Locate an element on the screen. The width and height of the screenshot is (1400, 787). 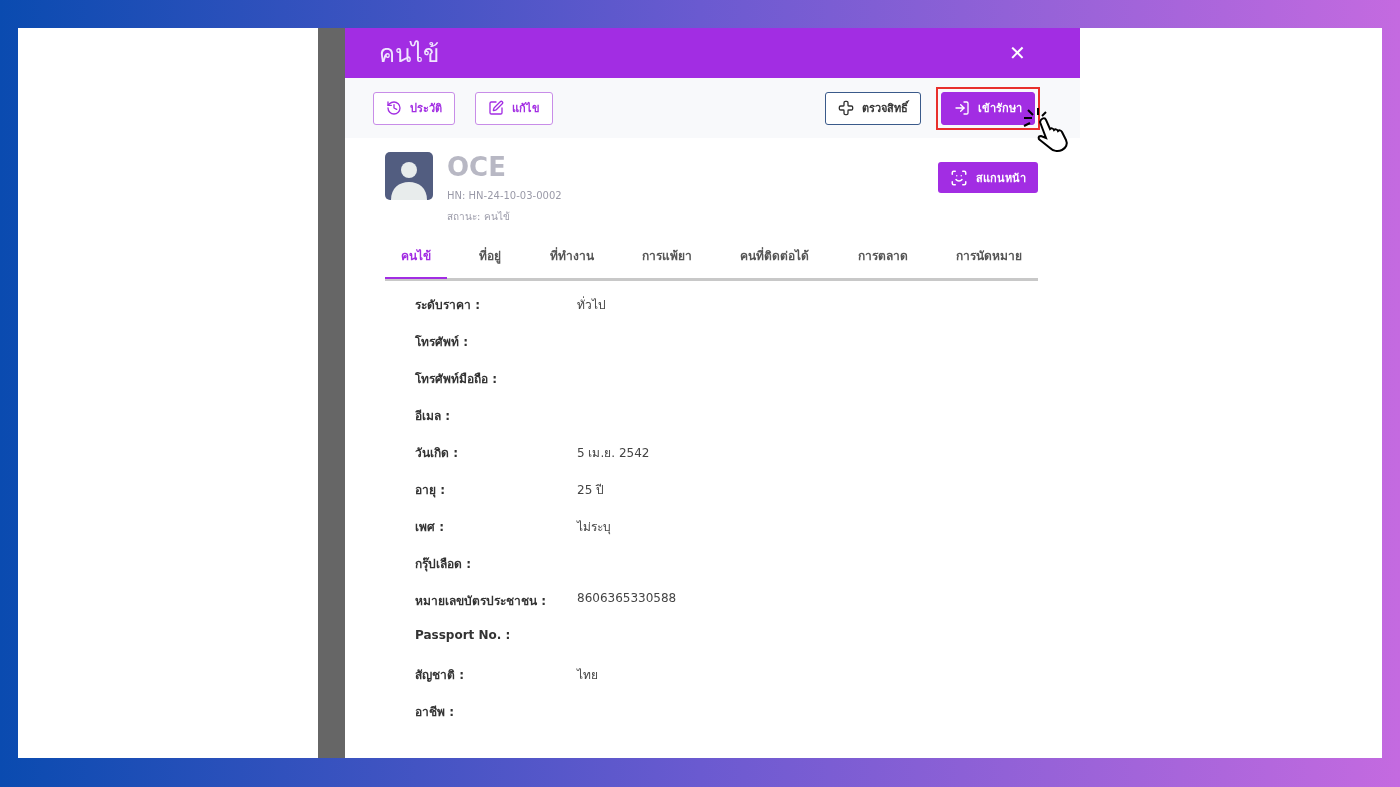
patient-status: สถานะ: คนไข้ is located at coordinates (479, 217).